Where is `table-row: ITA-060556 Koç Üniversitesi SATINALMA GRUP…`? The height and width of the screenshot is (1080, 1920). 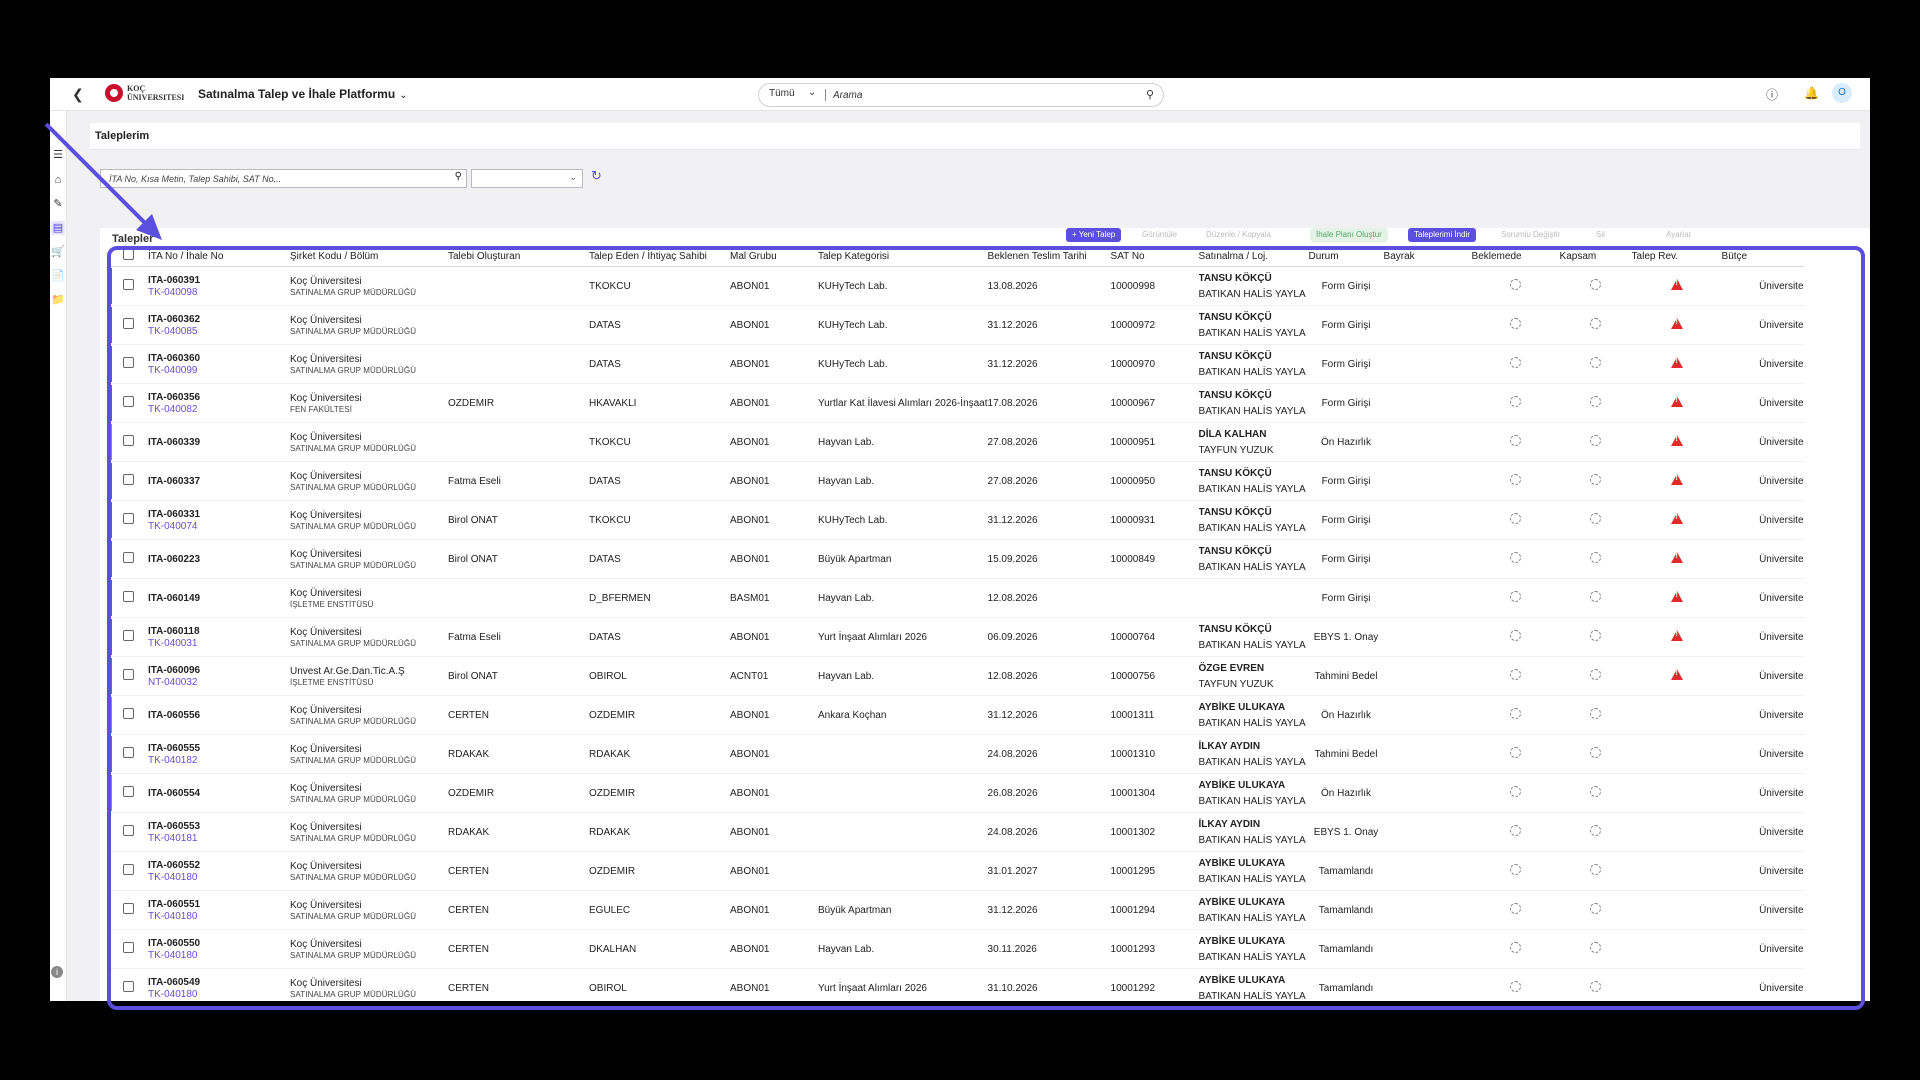
table-row: ITA-060556 Koç Üniversitesi SATINALMA GRUP… is located at coordinates (956, 715).